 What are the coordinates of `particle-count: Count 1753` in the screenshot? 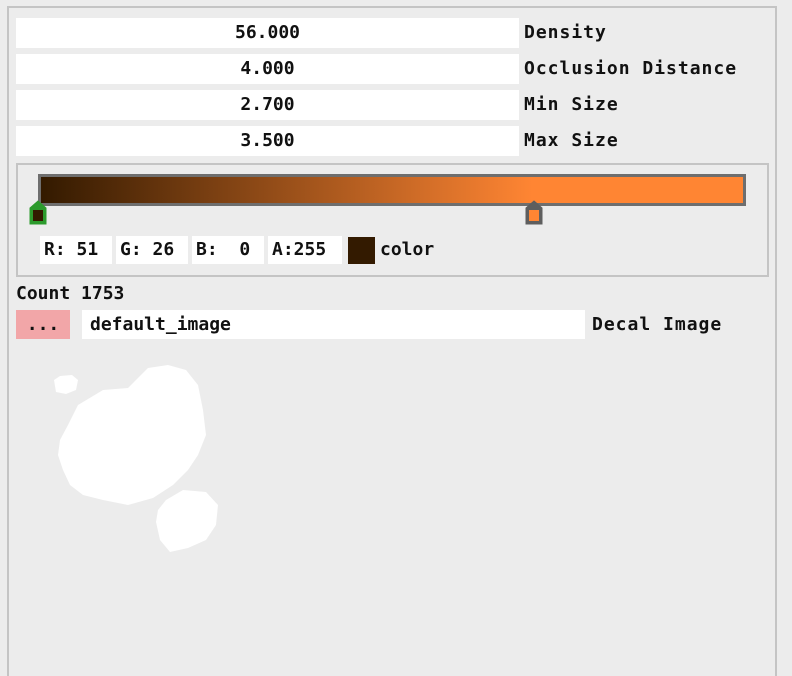 It's located at (70, 293).